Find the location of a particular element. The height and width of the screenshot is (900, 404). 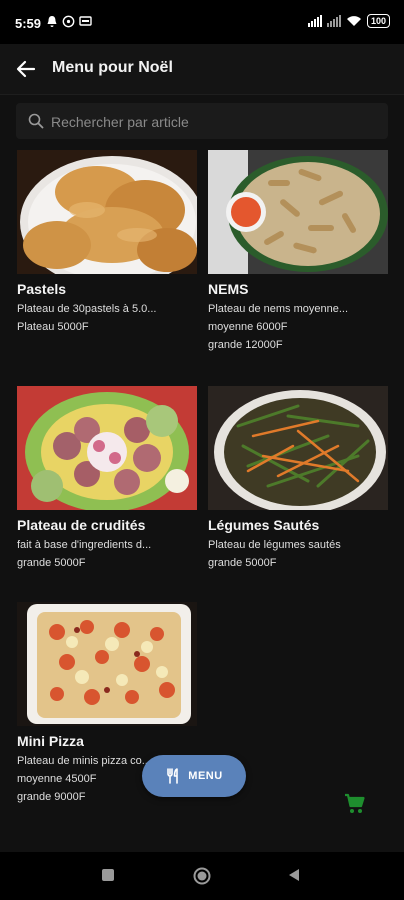

back-nav-button is located at coordinates (294, 877).